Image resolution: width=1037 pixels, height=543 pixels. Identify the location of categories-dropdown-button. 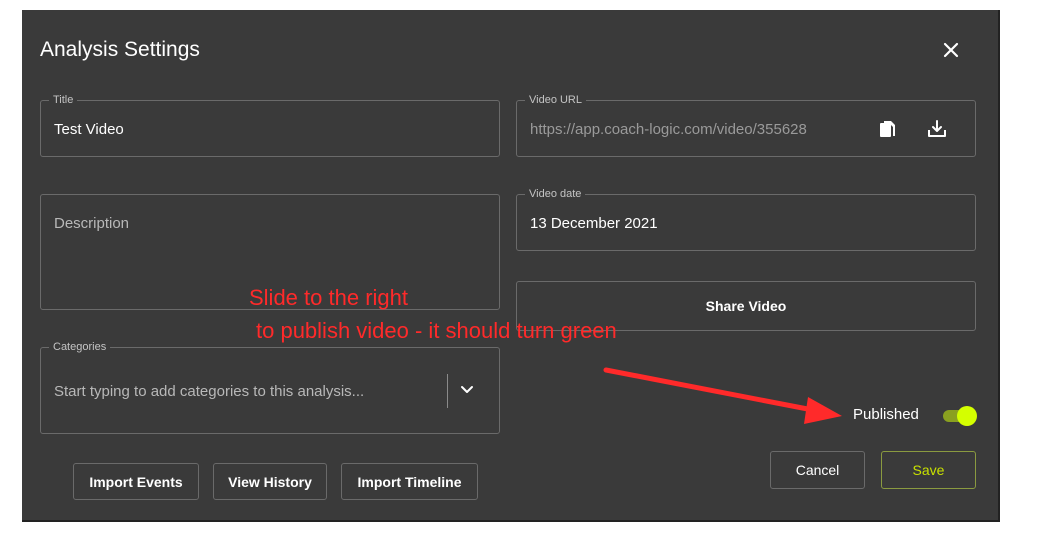
(467, 390).